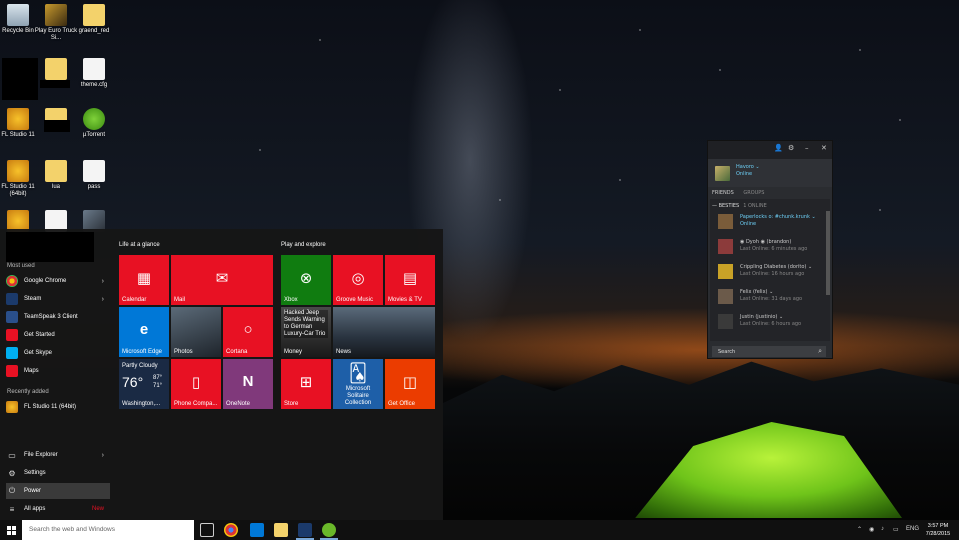 This screenshot has width=959, height=540. Describe the element at coordinates (748, 167) in the screenshot. I see `steam-username: Havoro ⌄` at that location.